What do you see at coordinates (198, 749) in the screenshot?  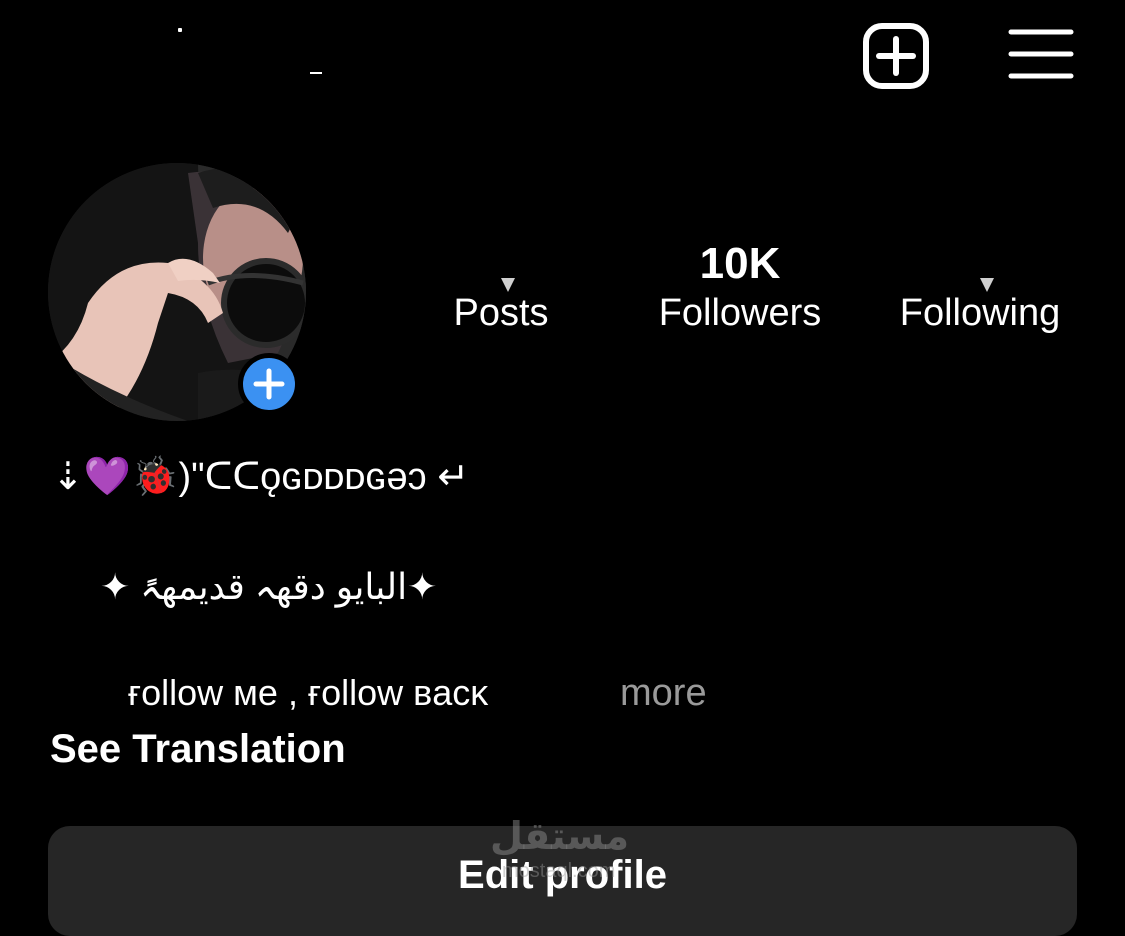 I see `see-translation-link: See Translation` at bounding box center [198, 749].